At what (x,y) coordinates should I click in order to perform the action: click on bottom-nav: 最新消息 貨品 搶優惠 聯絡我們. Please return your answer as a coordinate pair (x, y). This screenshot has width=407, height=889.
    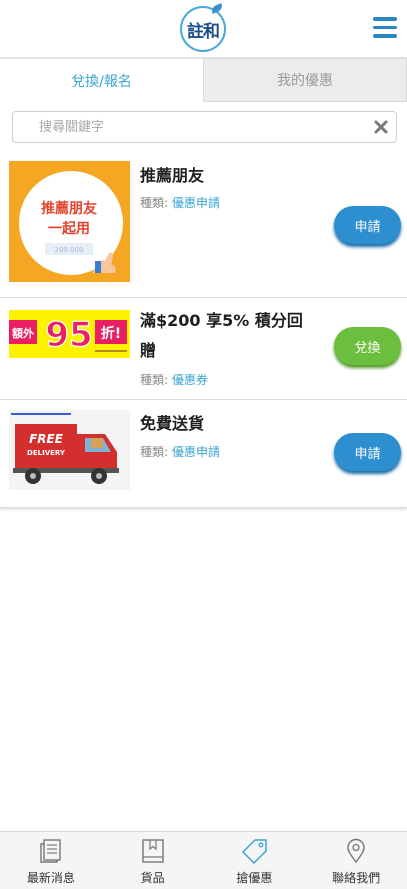
    Looking at the image, I should click on (203, 860).